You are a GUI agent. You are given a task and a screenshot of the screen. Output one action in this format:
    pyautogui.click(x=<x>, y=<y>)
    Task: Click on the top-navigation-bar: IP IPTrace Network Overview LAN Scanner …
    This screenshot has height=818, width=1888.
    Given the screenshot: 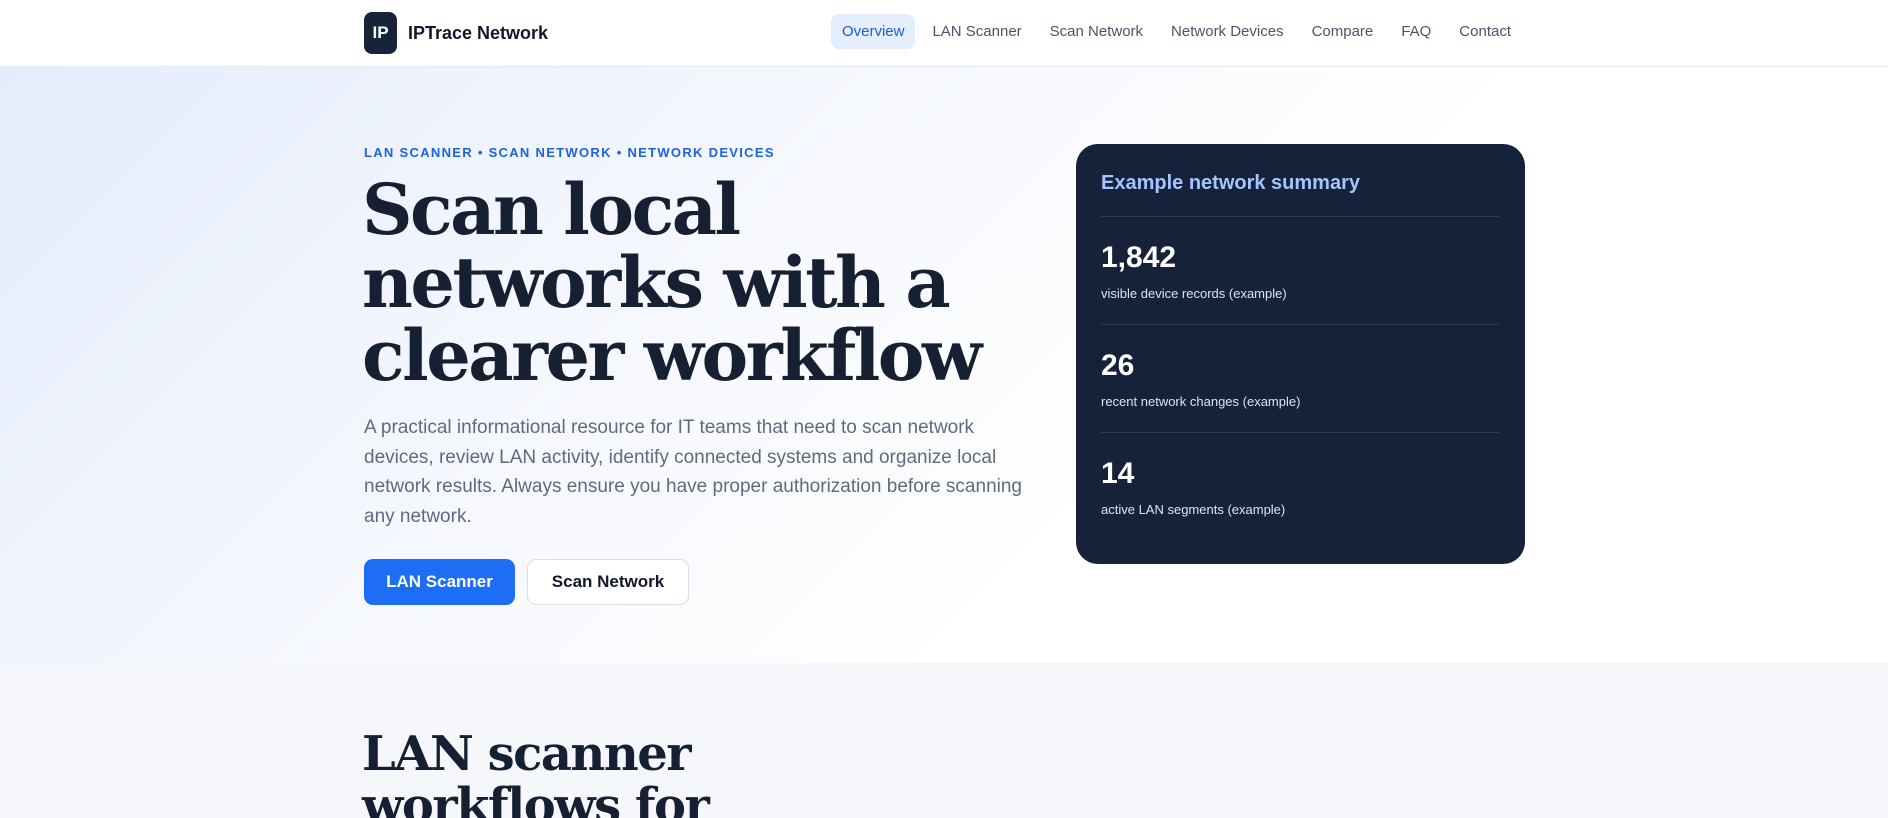 What is the action you would take?
    pyautogui.click(x=944, y=33)
    